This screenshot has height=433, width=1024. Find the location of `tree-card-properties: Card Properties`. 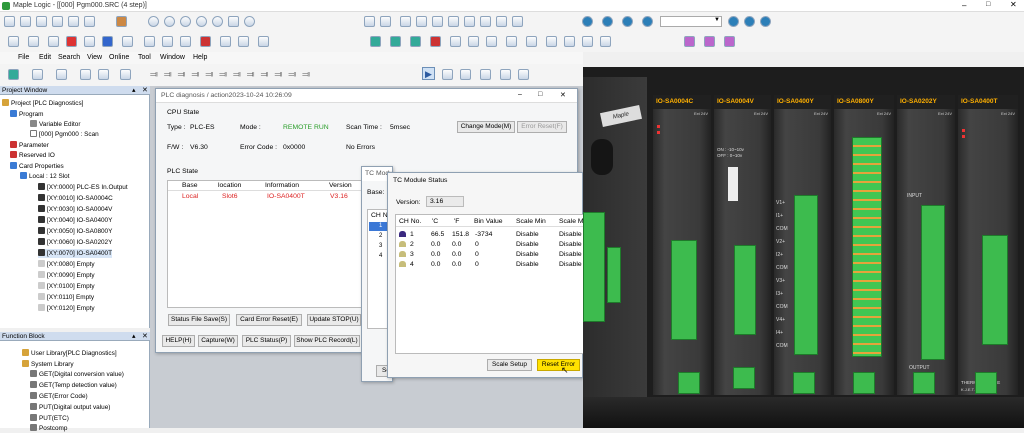

tree-card-properties: Card Properties is located at coordinates (37, 166).